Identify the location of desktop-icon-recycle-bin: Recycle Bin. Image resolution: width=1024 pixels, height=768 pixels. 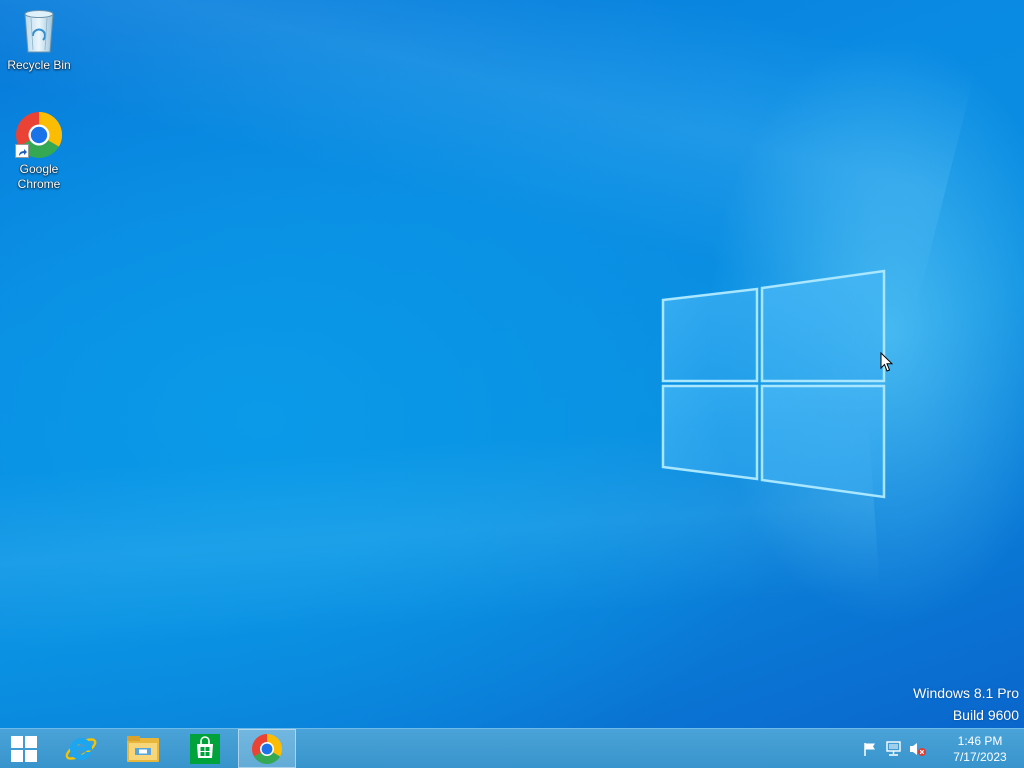
(39, 39).